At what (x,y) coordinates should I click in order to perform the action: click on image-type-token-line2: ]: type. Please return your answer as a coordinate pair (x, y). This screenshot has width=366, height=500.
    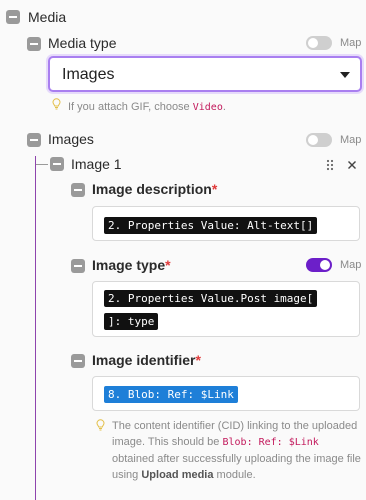
    Looking at the image, I should click on (131, 321).